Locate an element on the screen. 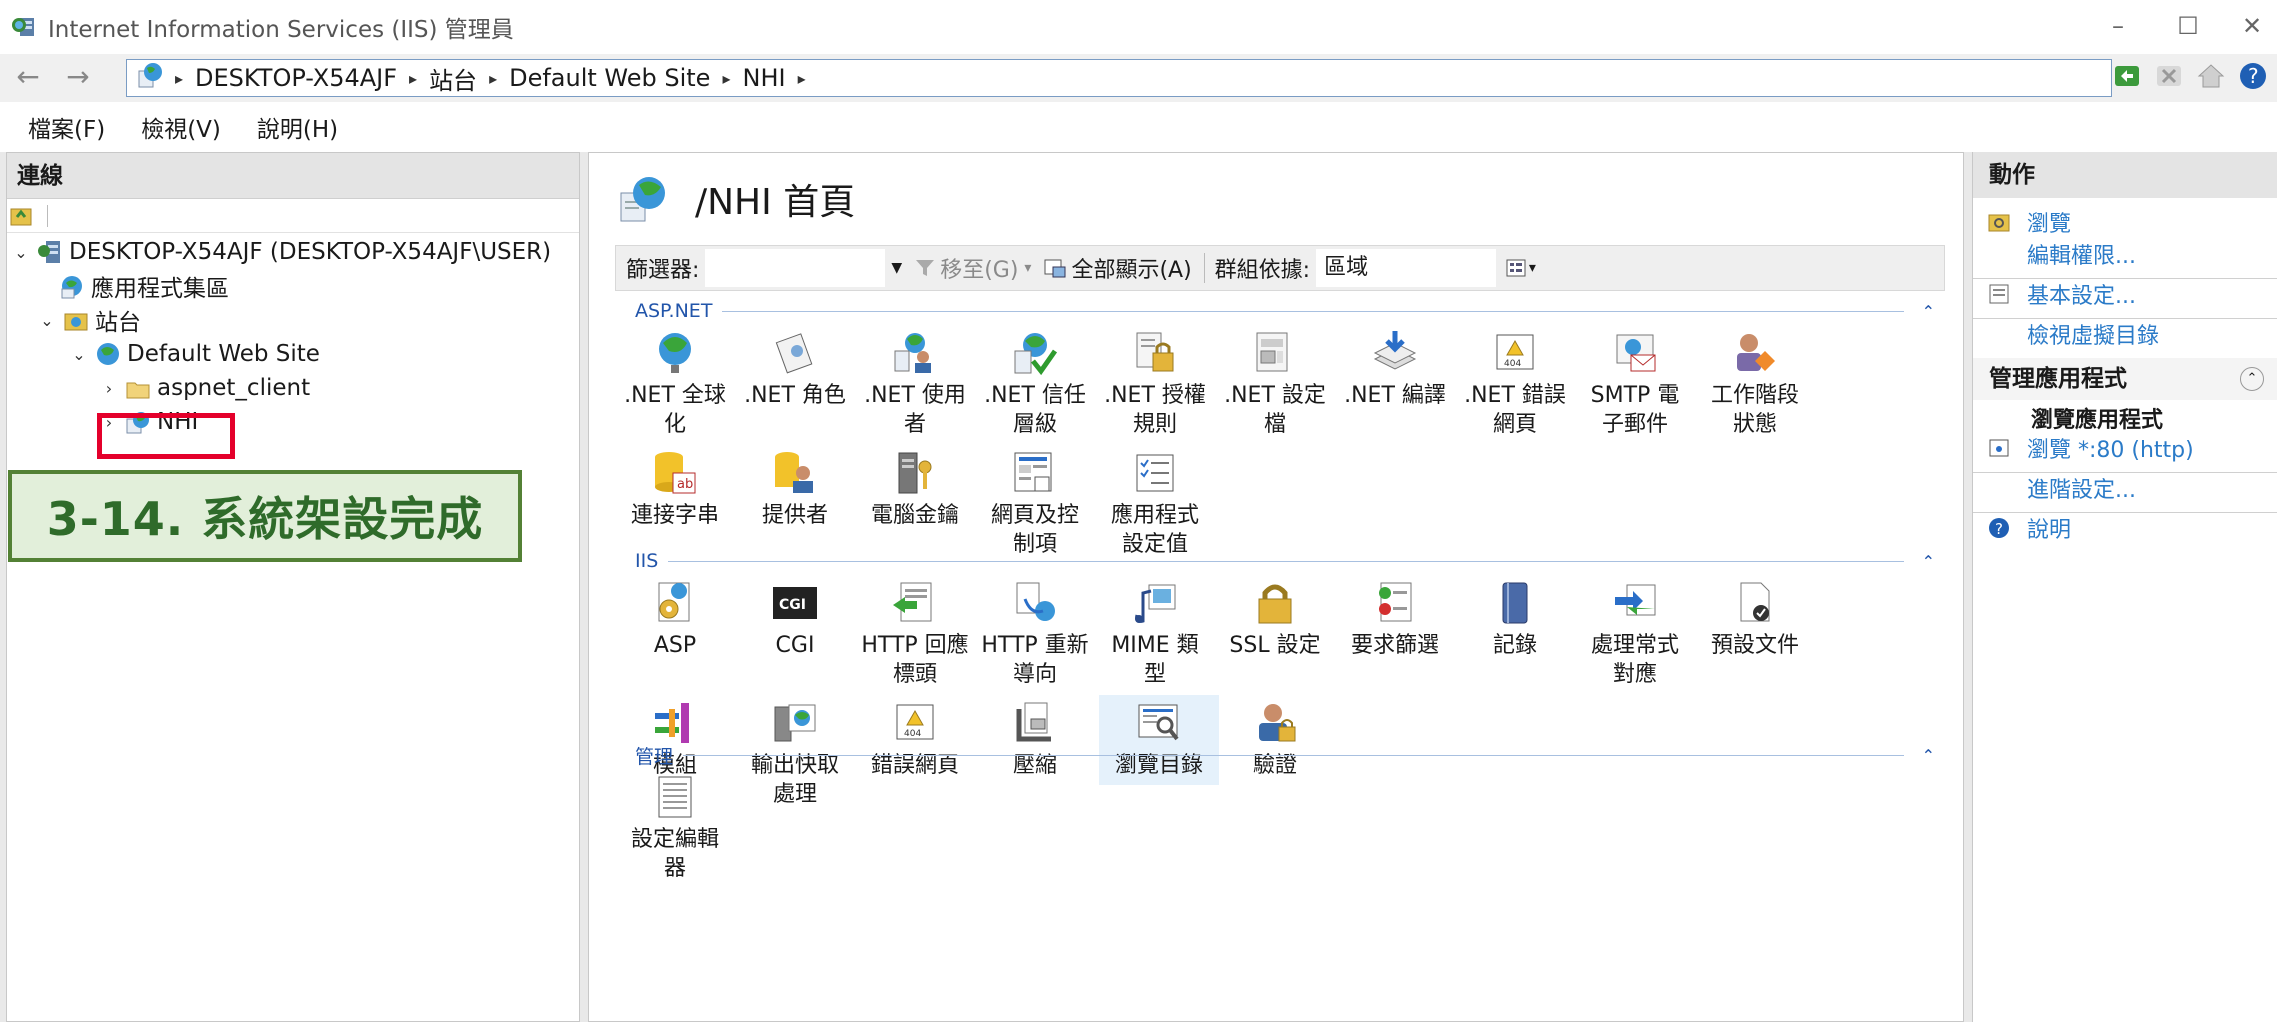  feature-mime-types: MIME 類 型 is located at coordinates (1155, 634).